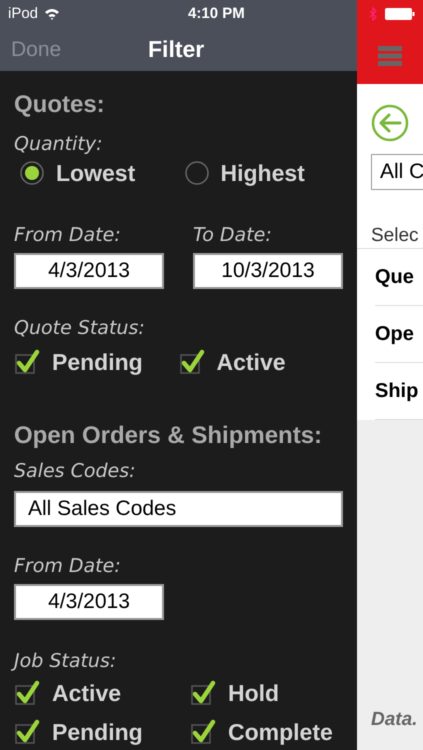  What do you see at coordinates (394, 720) in the screenshot?
I see `footer-text: Data.` at bounding box center [394, 720].